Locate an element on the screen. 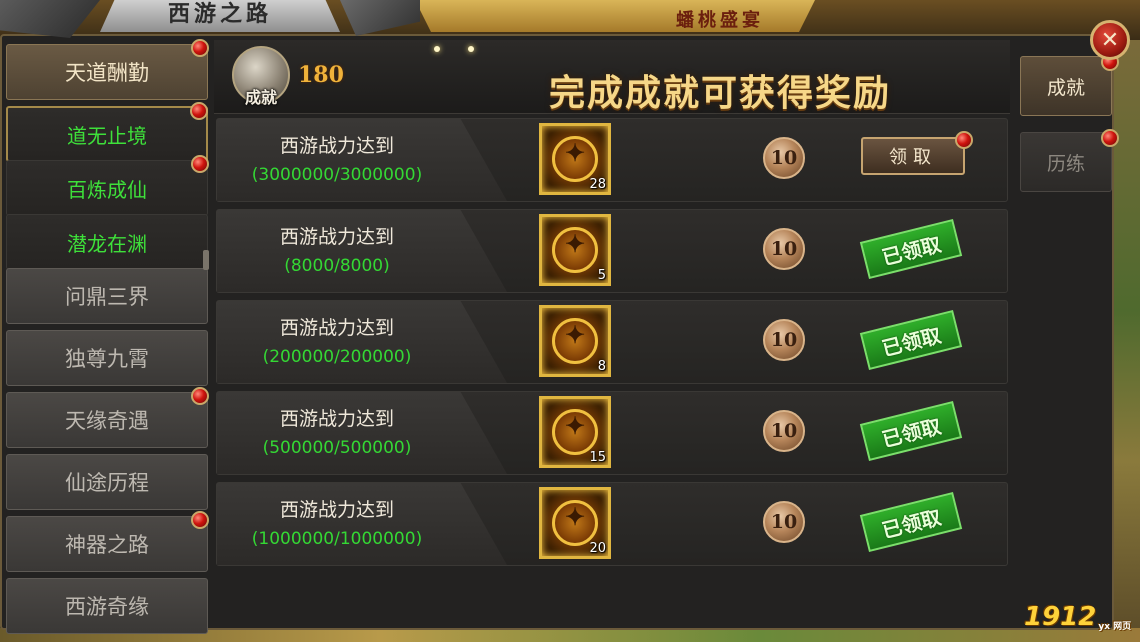 The width and height of the screenshot is (1140, 642). map-scenery-right is located at coordinates (1126, 341).